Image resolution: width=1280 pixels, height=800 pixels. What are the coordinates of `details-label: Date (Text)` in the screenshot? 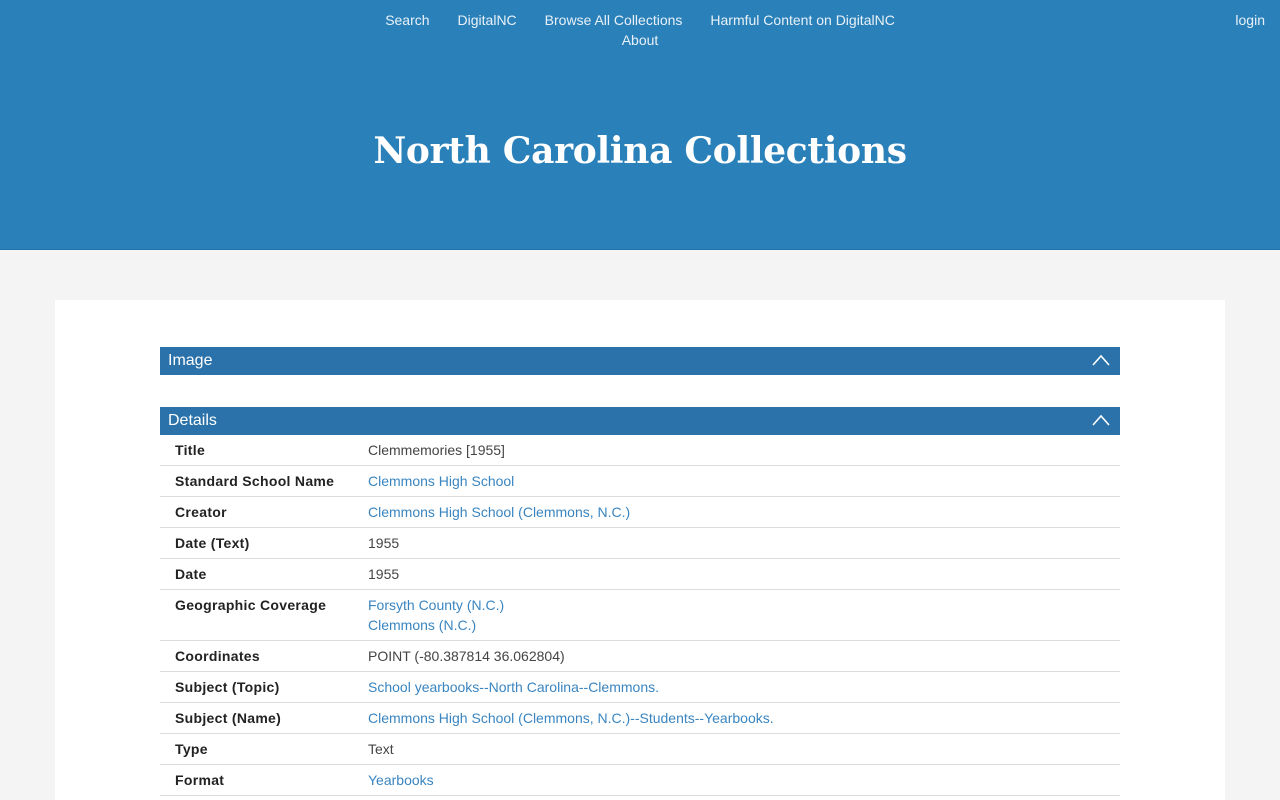 It's located at (264, 543).